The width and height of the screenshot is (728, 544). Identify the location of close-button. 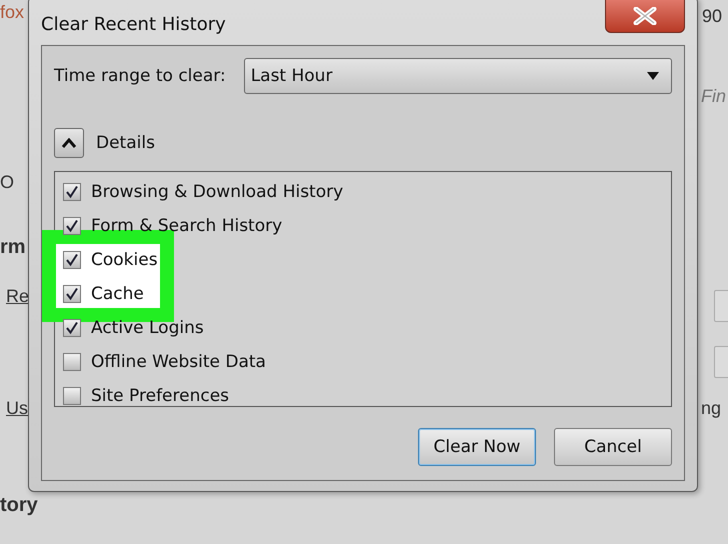
(645, 16).